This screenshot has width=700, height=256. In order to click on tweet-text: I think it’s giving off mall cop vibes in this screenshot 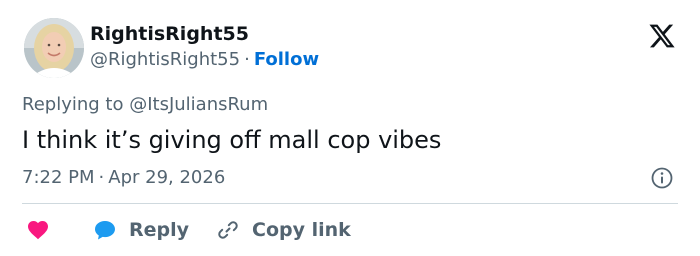, I will do `click(232, 140)`.